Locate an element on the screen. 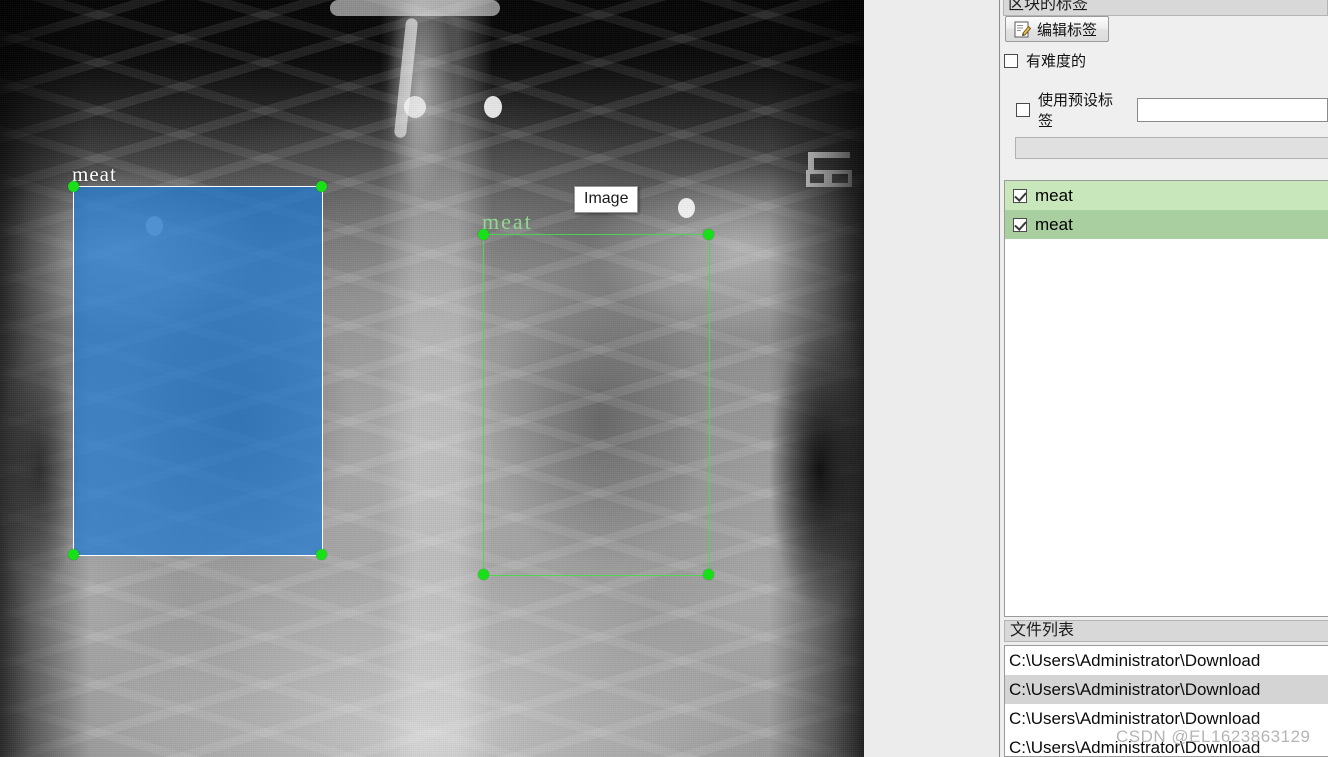  use-default-label-row: 使用预设标签 is located at coordinates (1172, 110).